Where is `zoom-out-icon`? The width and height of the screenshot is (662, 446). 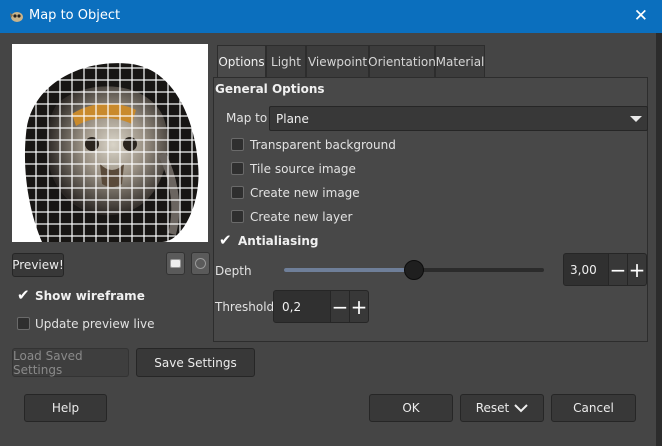
zoom-out-icon is located at coordinates (175, 263).